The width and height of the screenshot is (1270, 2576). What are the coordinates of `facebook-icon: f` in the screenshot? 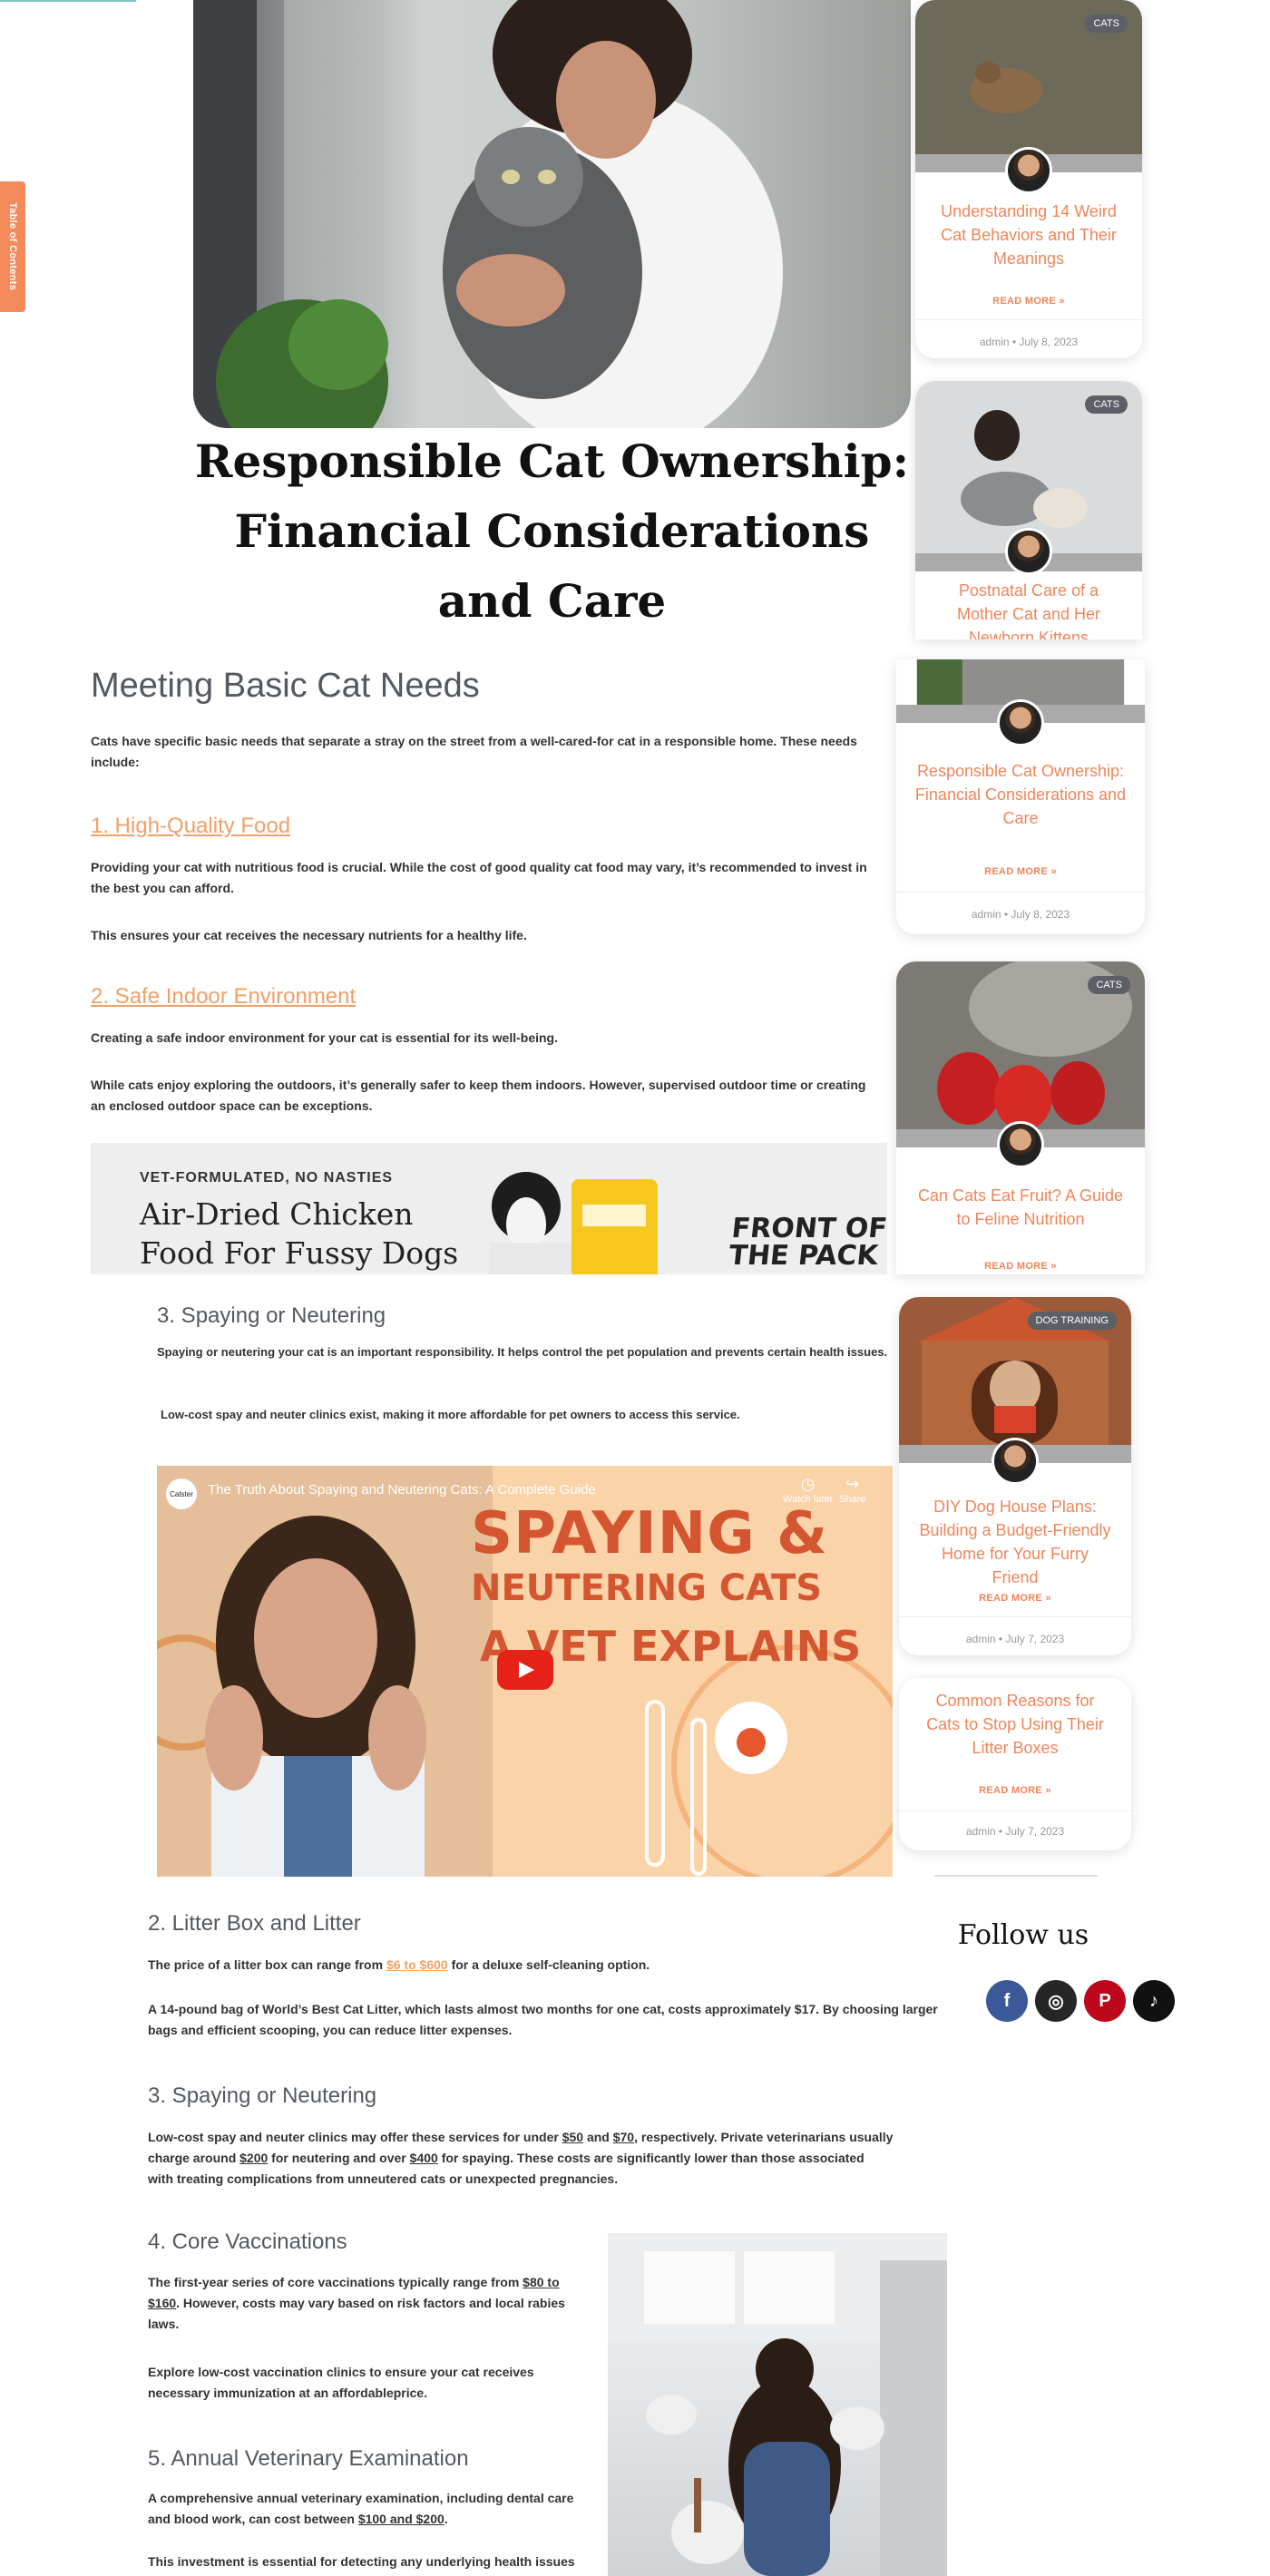 It's located at (1007, 2001).